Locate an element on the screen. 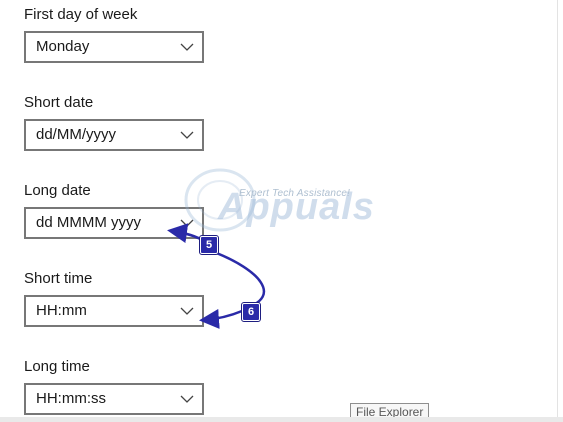 The image size is (563, 422). short-date-value: dd/MM/yyyy is located at coordinates (76, 134).